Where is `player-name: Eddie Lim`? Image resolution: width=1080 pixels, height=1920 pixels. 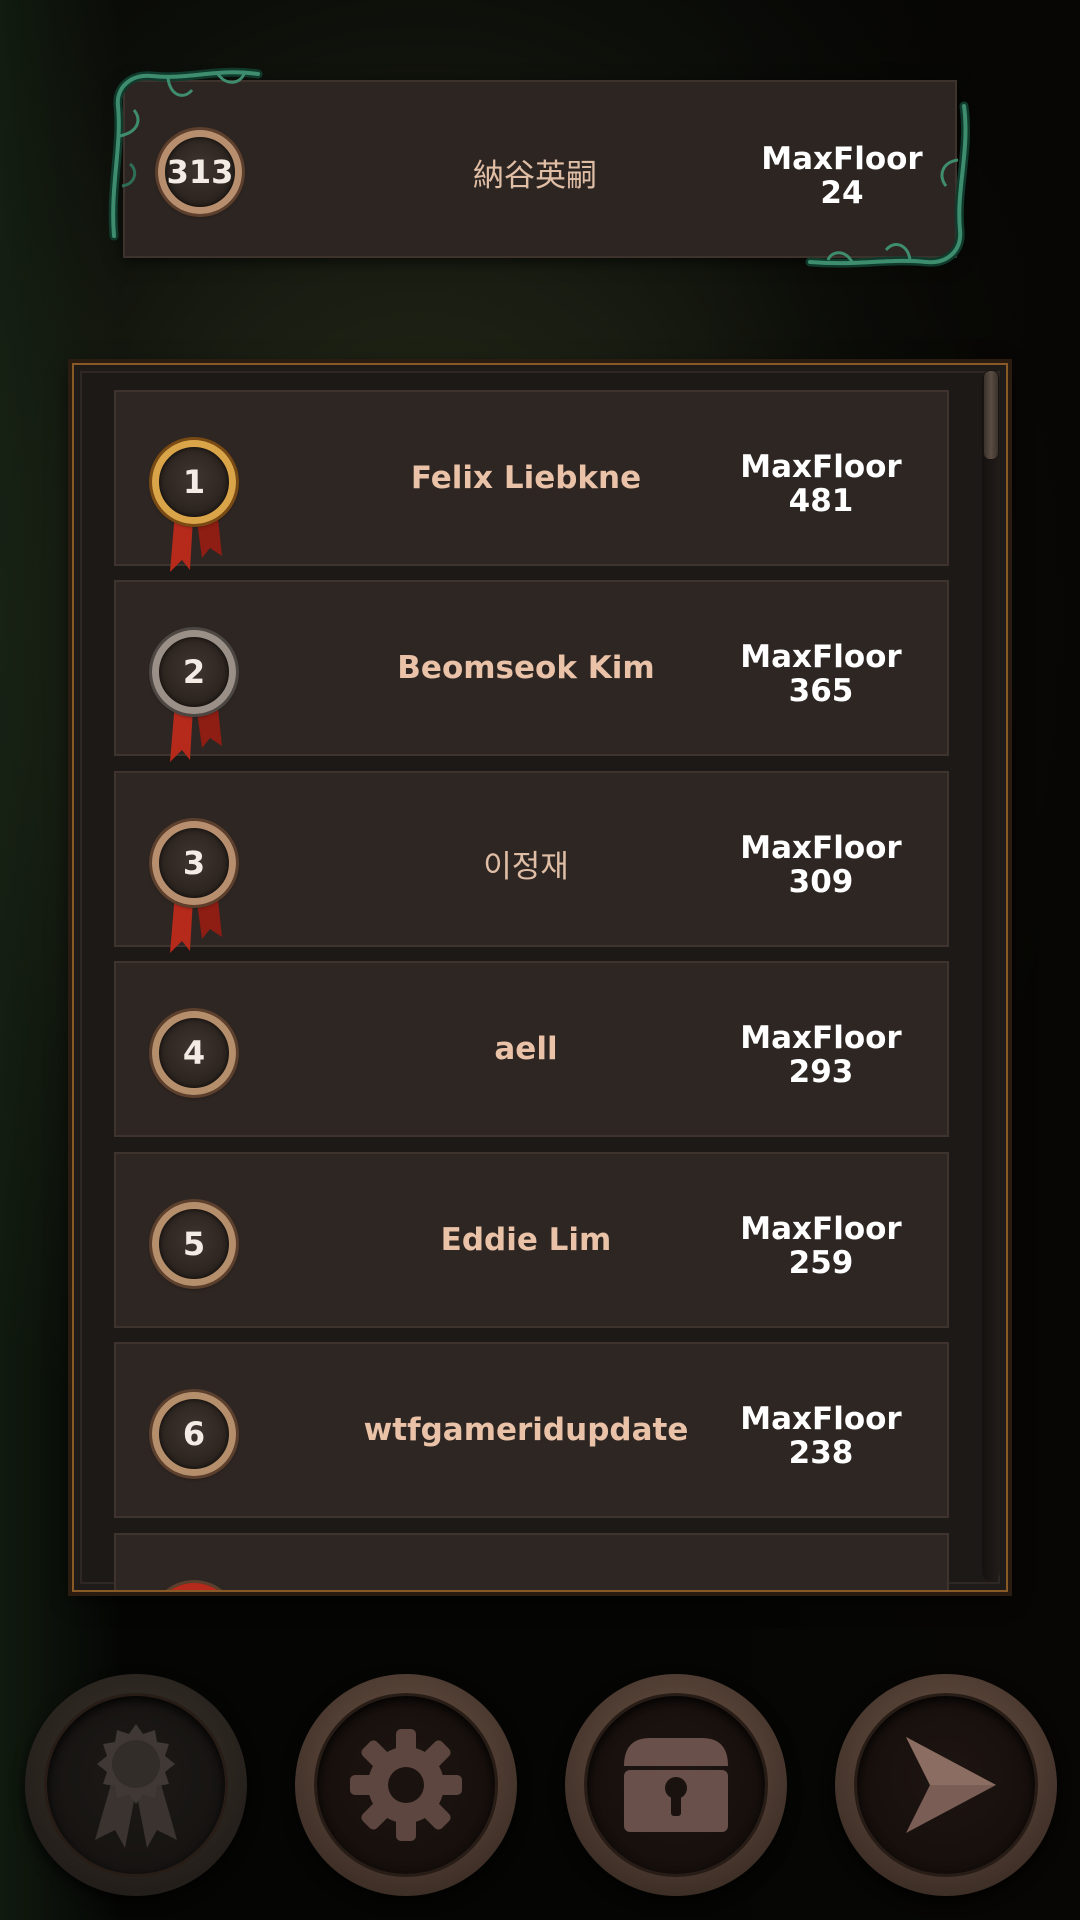
player-name: Eddie Lim is located at coordinates (526, 1240).